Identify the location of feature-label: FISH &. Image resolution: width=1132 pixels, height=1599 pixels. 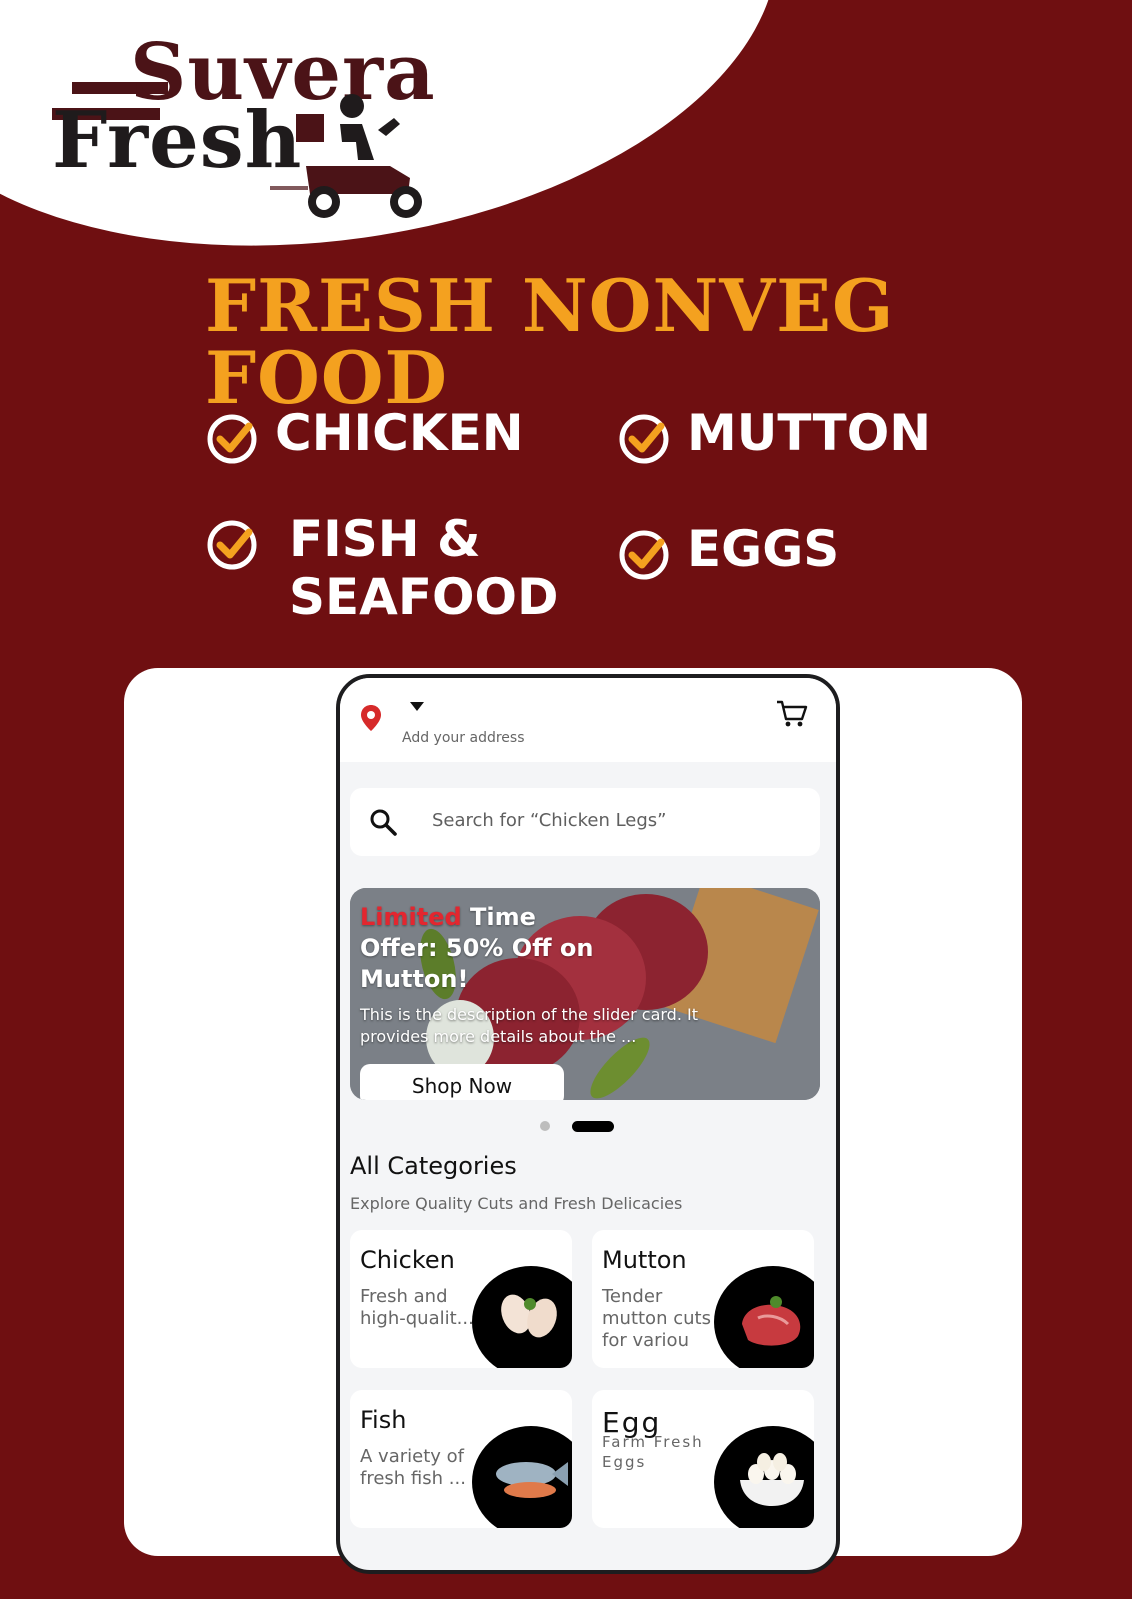
(385, 539).